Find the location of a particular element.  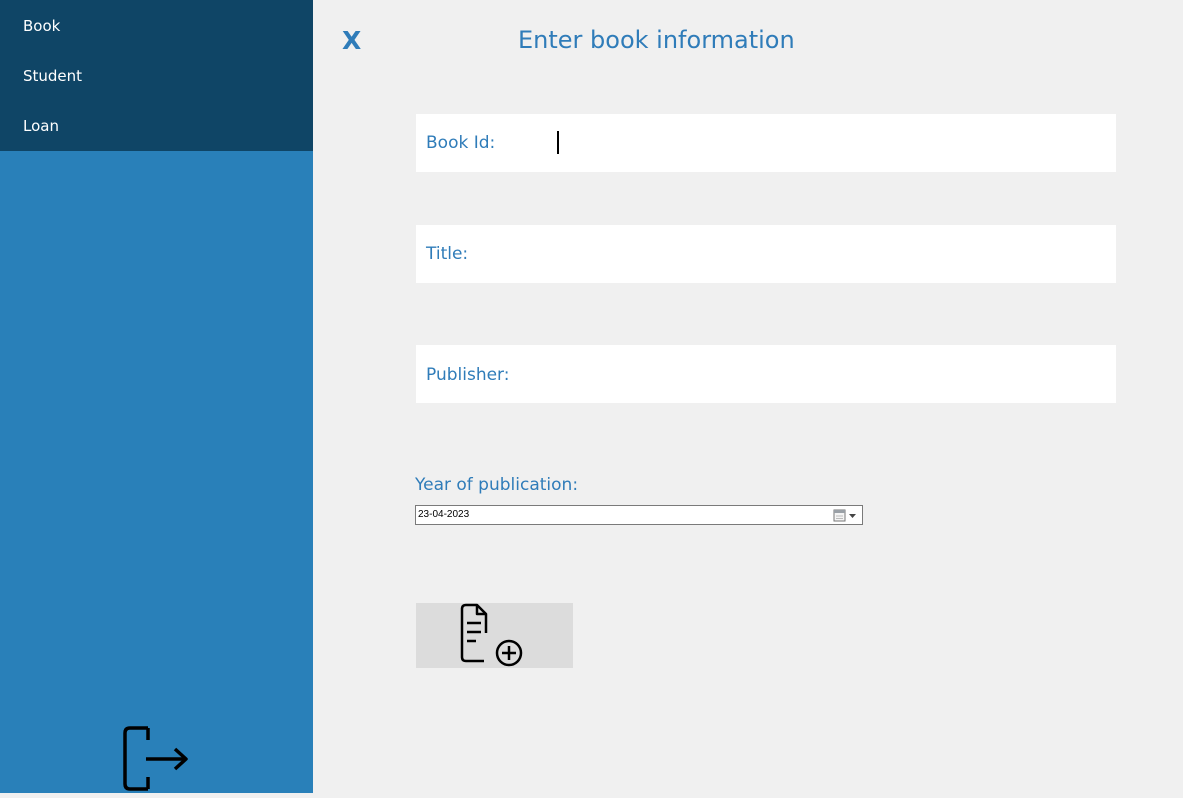

publisher-label: Publisher: is located at coordinates (468, 375).